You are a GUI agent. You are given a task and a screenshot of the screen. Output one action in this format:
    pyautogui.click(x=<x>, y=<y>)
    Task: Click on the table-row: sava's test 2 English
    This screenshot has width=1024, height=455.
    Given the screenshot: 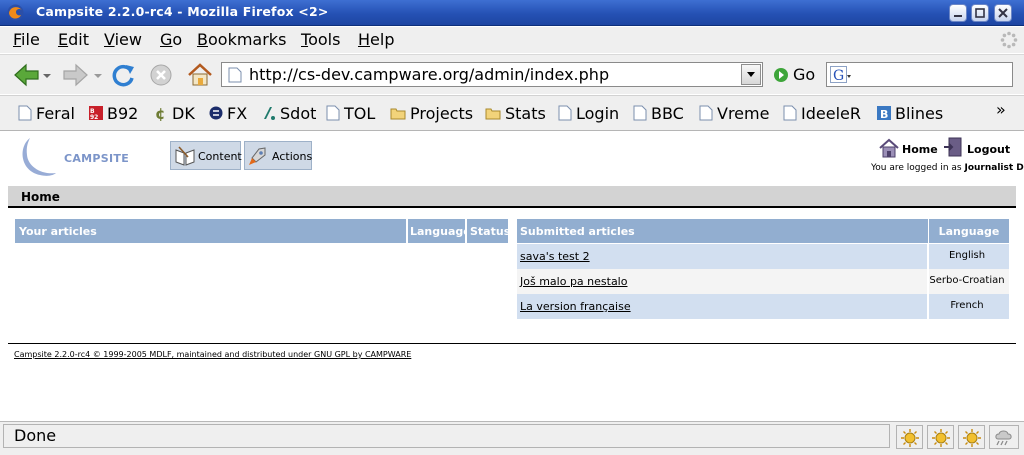 What is the action you would take?
    pyautogui.click(x=763, y=256)
    